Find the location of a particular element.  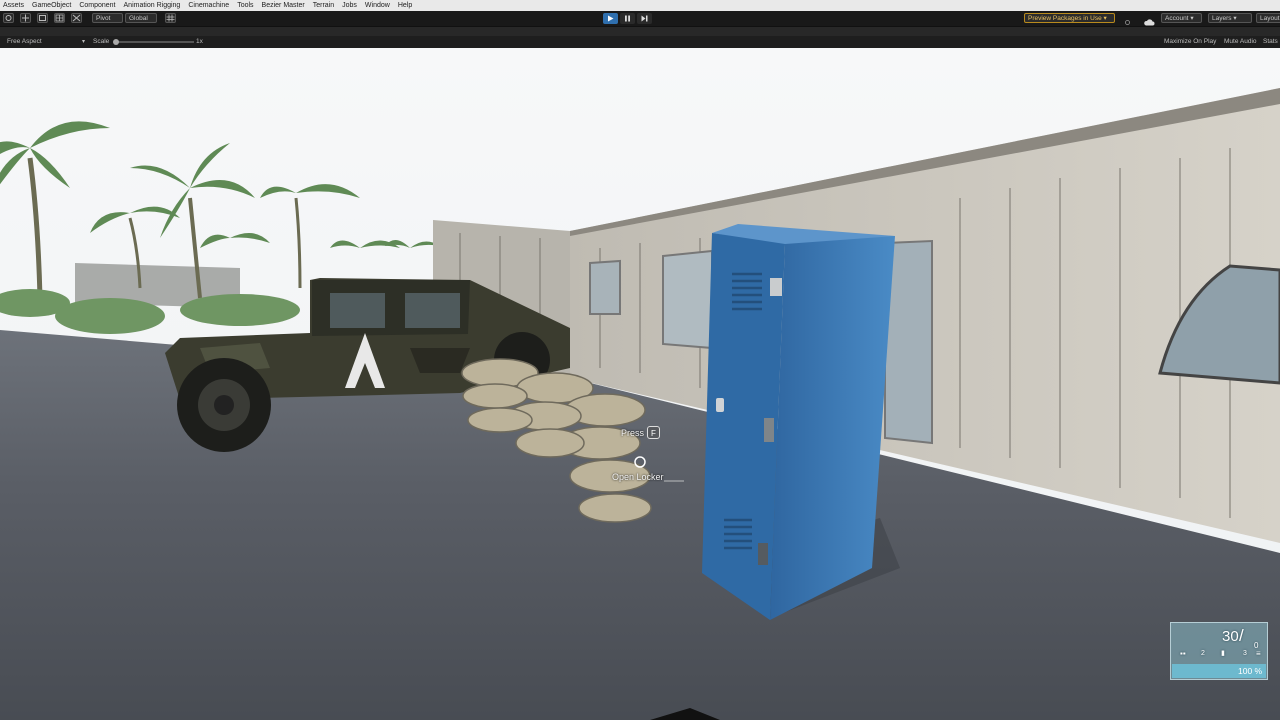

preview-packages-button: Preview Packages in Use ▾ is located at coordinates (1069, 18).